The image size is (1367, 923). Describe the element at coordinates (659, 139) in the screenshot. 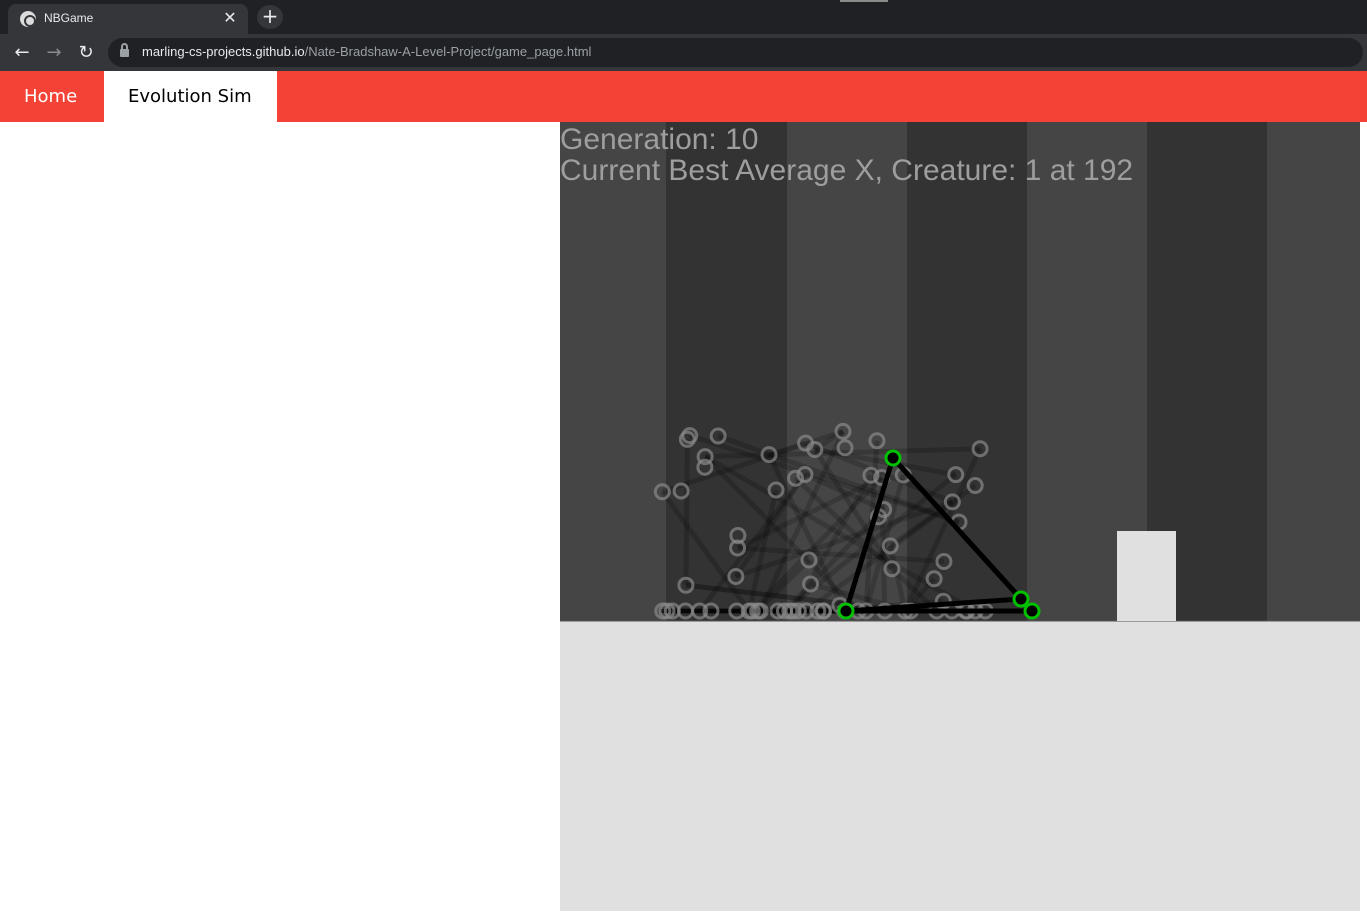

I see `generation-label: Generation: 10` at that location.